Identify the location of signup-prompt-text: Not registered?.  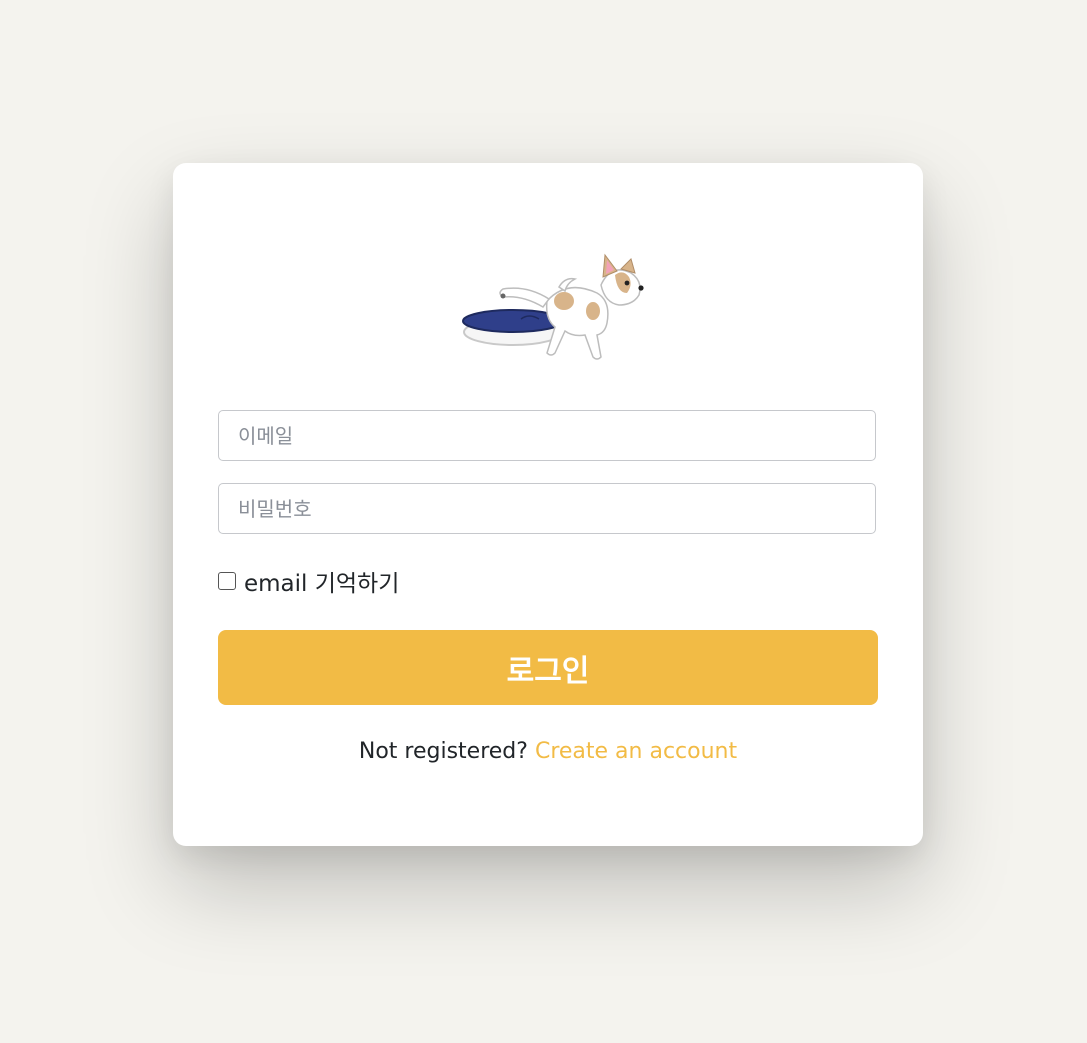
(446, 751).